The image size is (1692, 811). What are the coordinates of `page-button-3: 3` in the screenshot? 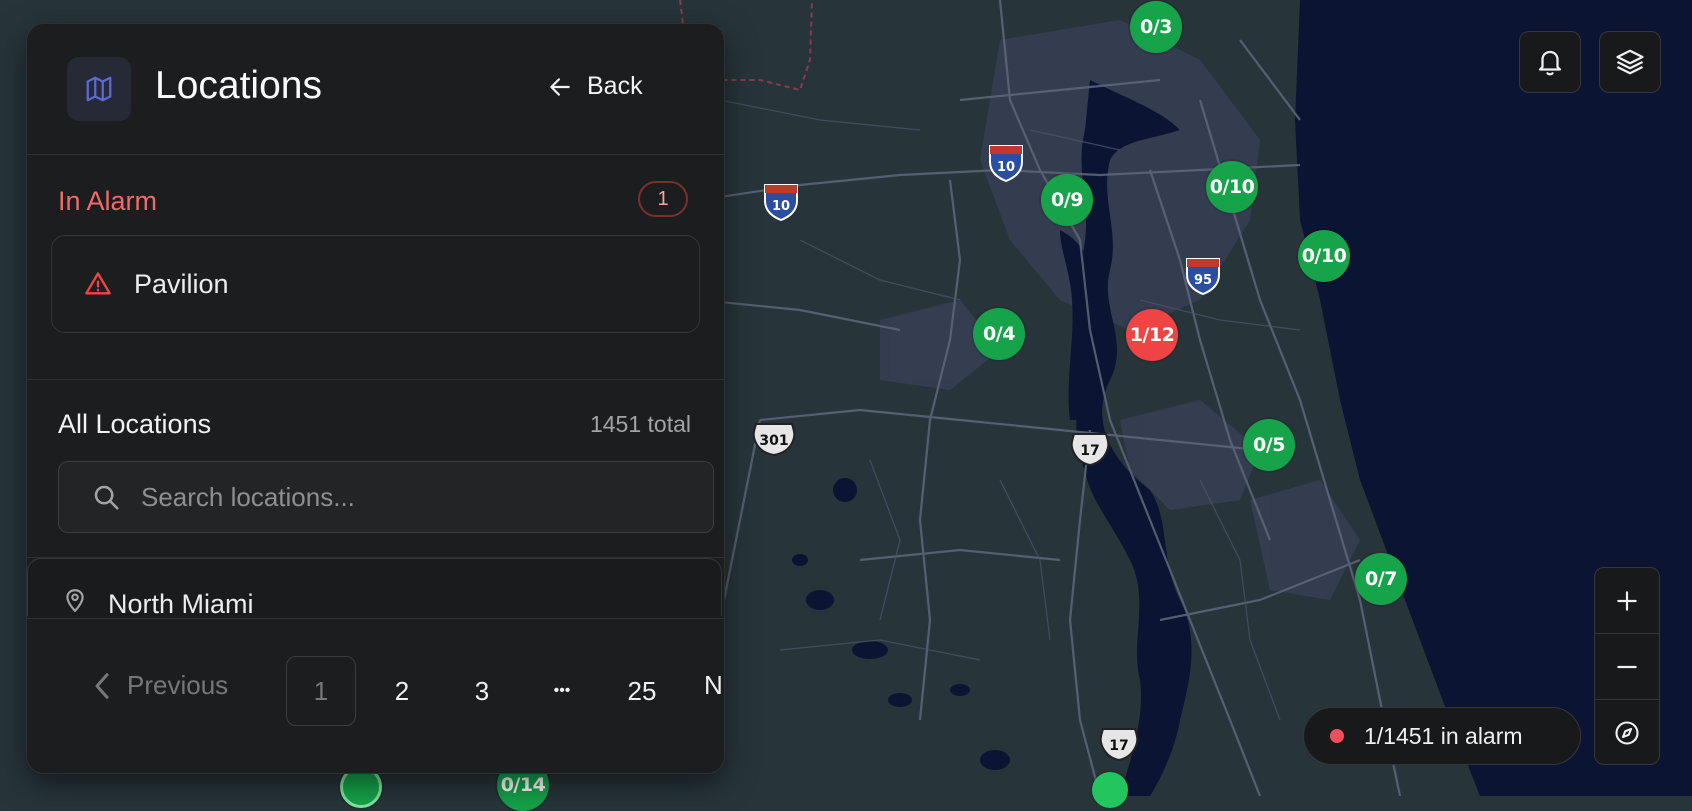 It's located at (482, 691).